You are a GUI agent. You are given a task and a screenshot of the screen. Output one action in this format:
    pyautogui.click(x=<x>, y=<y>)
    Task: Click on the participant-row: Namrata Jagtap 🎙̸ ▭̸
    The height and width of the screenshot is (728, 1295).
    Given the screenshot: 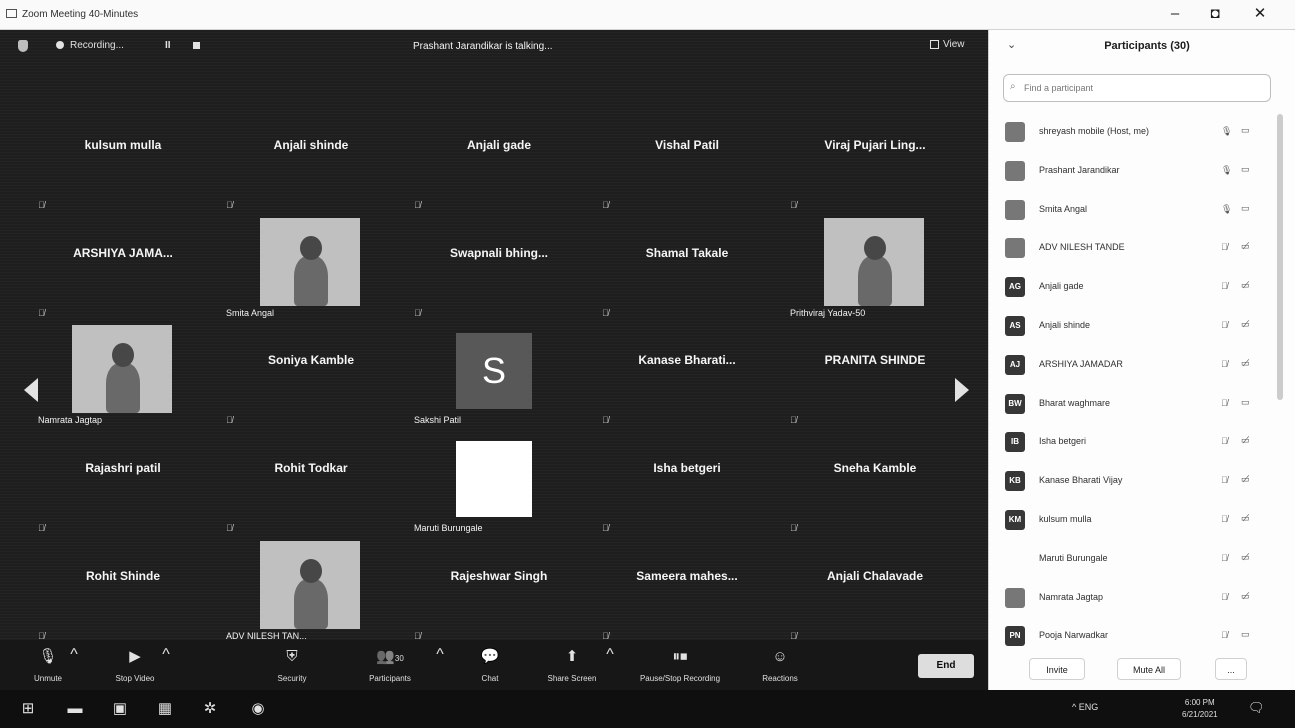 What is the action you would take?
    pyautogui.click(x=1140, y=599)
    